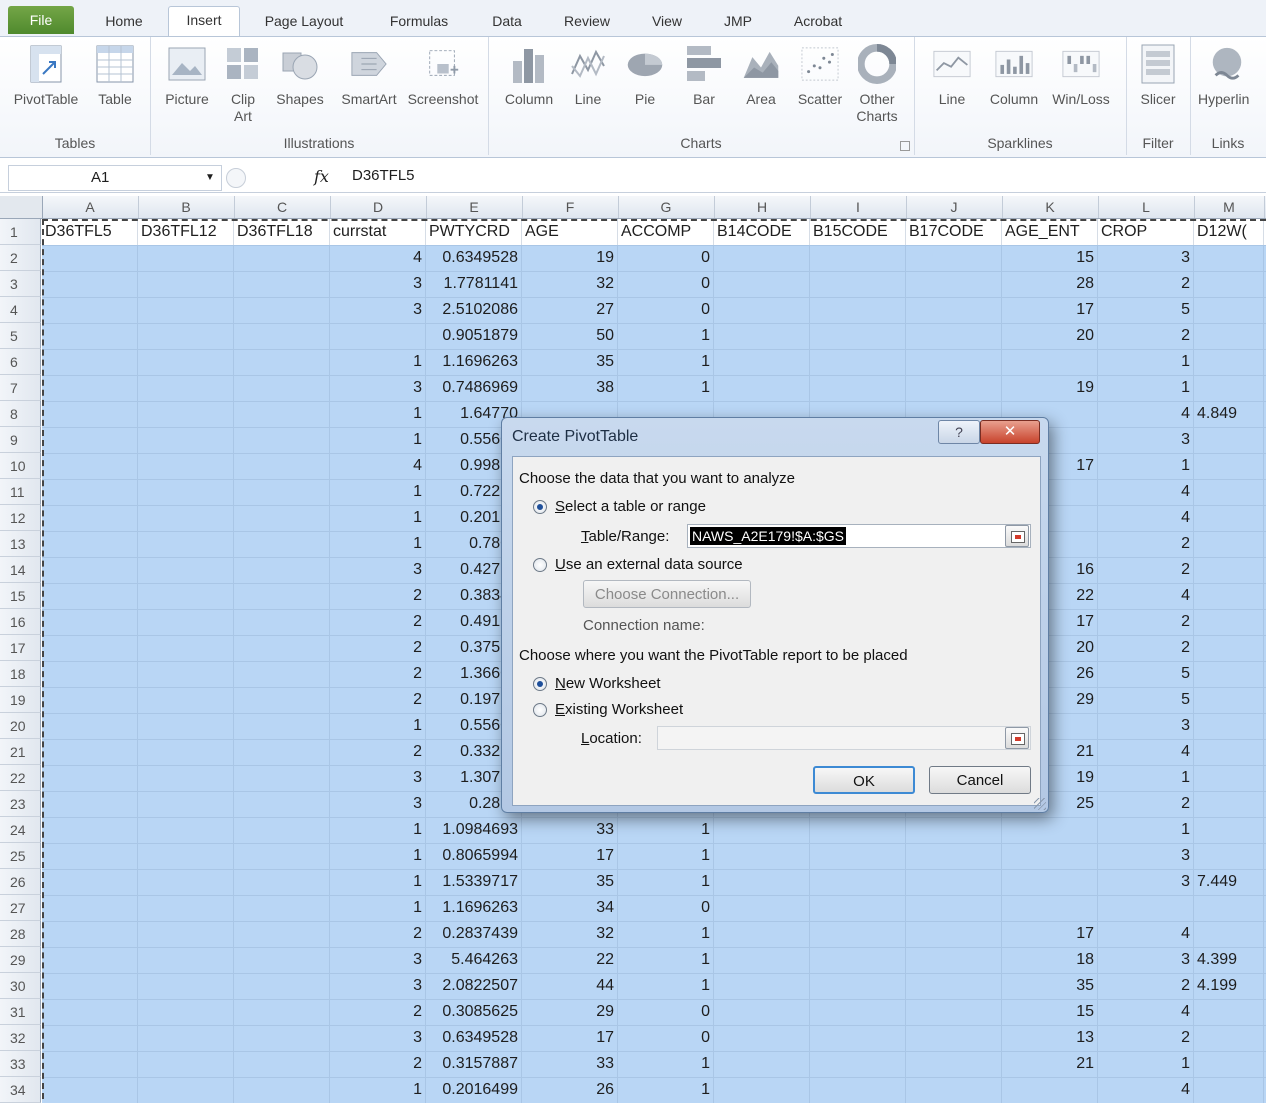  What do you see at coordinates (859, 536) in the screenshot?
I see `table-range-input: NAWS_A2E179!$A:$GS` at bounding box center [859, 536].